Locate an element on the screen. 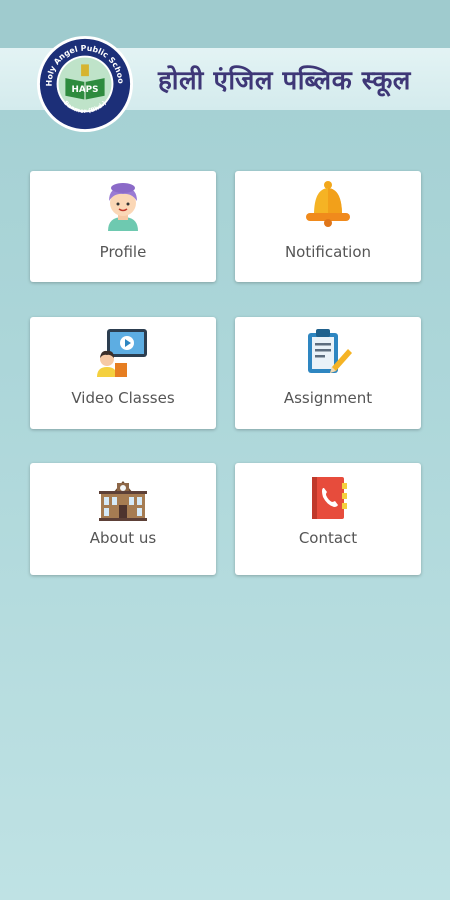  notification-card: Notification is located at coordinates (328, 226).